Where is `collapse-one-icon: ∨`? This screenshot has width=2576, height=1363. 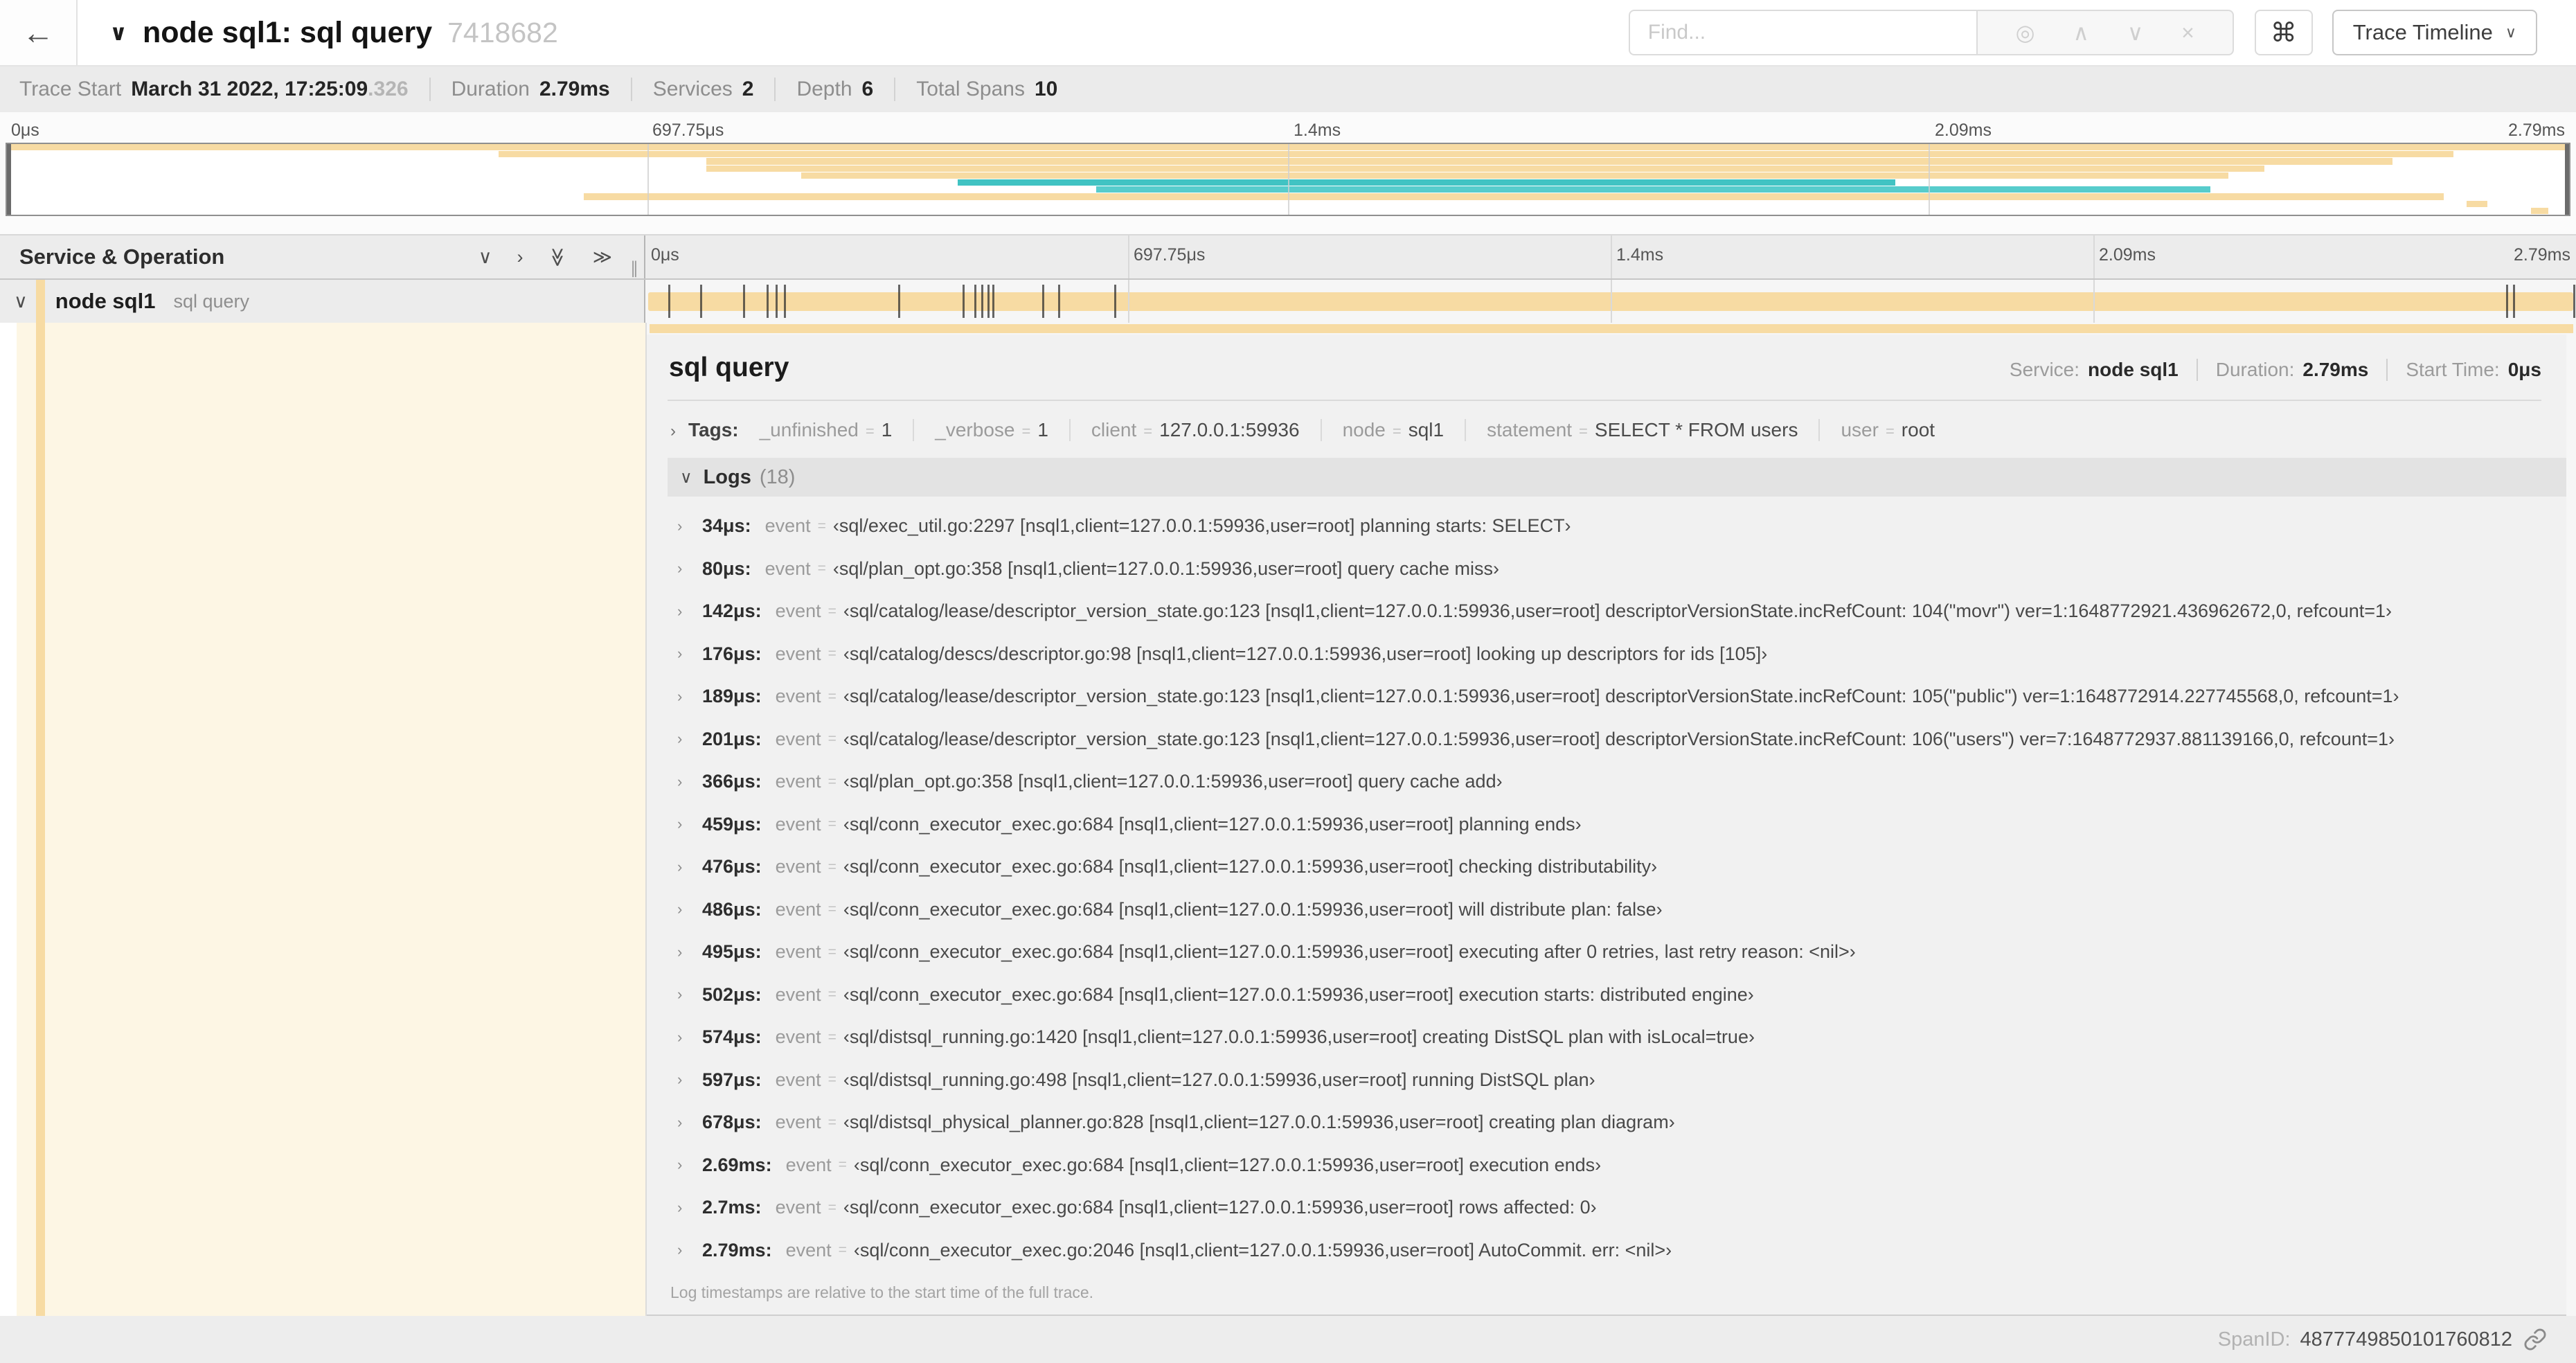 collapse-one-icon: ∨ is located at coordinates (485, 258).